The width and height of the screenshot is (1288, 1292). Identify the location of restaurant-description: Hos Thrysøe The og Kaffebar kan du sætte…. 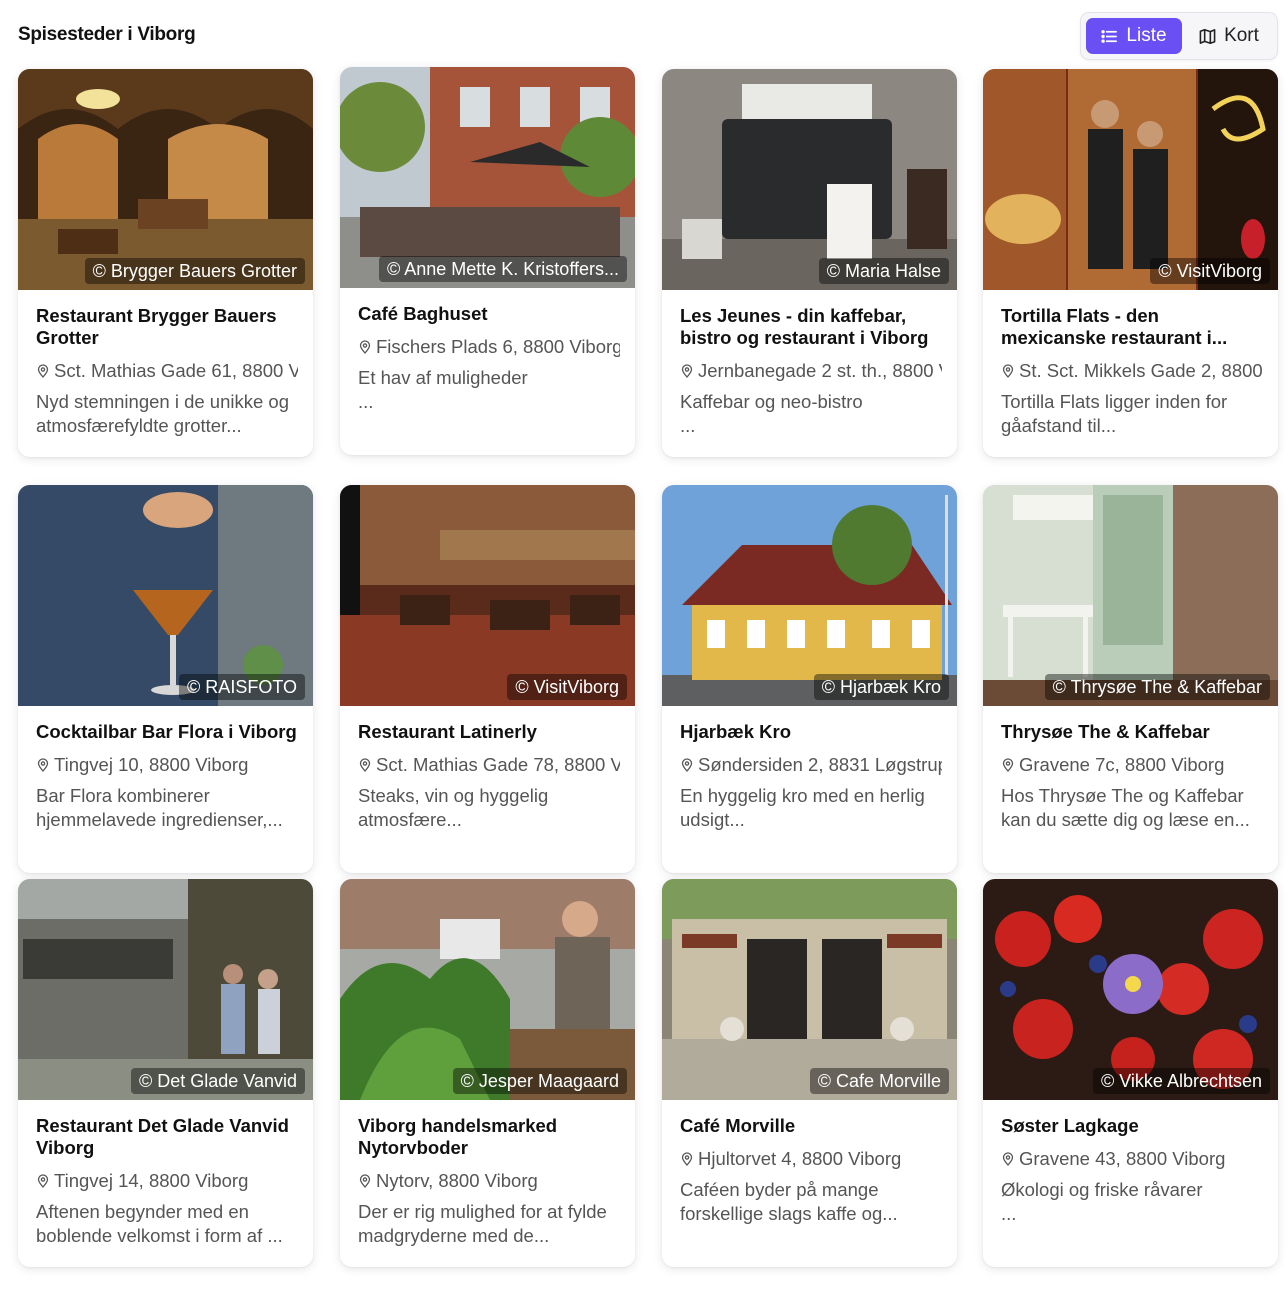
(1125, 807).